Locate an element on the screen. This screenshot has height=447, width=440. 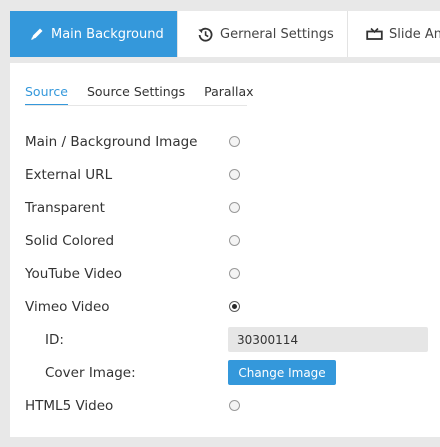
option-label: Main / Background Image is located at coordinates (111, 141).